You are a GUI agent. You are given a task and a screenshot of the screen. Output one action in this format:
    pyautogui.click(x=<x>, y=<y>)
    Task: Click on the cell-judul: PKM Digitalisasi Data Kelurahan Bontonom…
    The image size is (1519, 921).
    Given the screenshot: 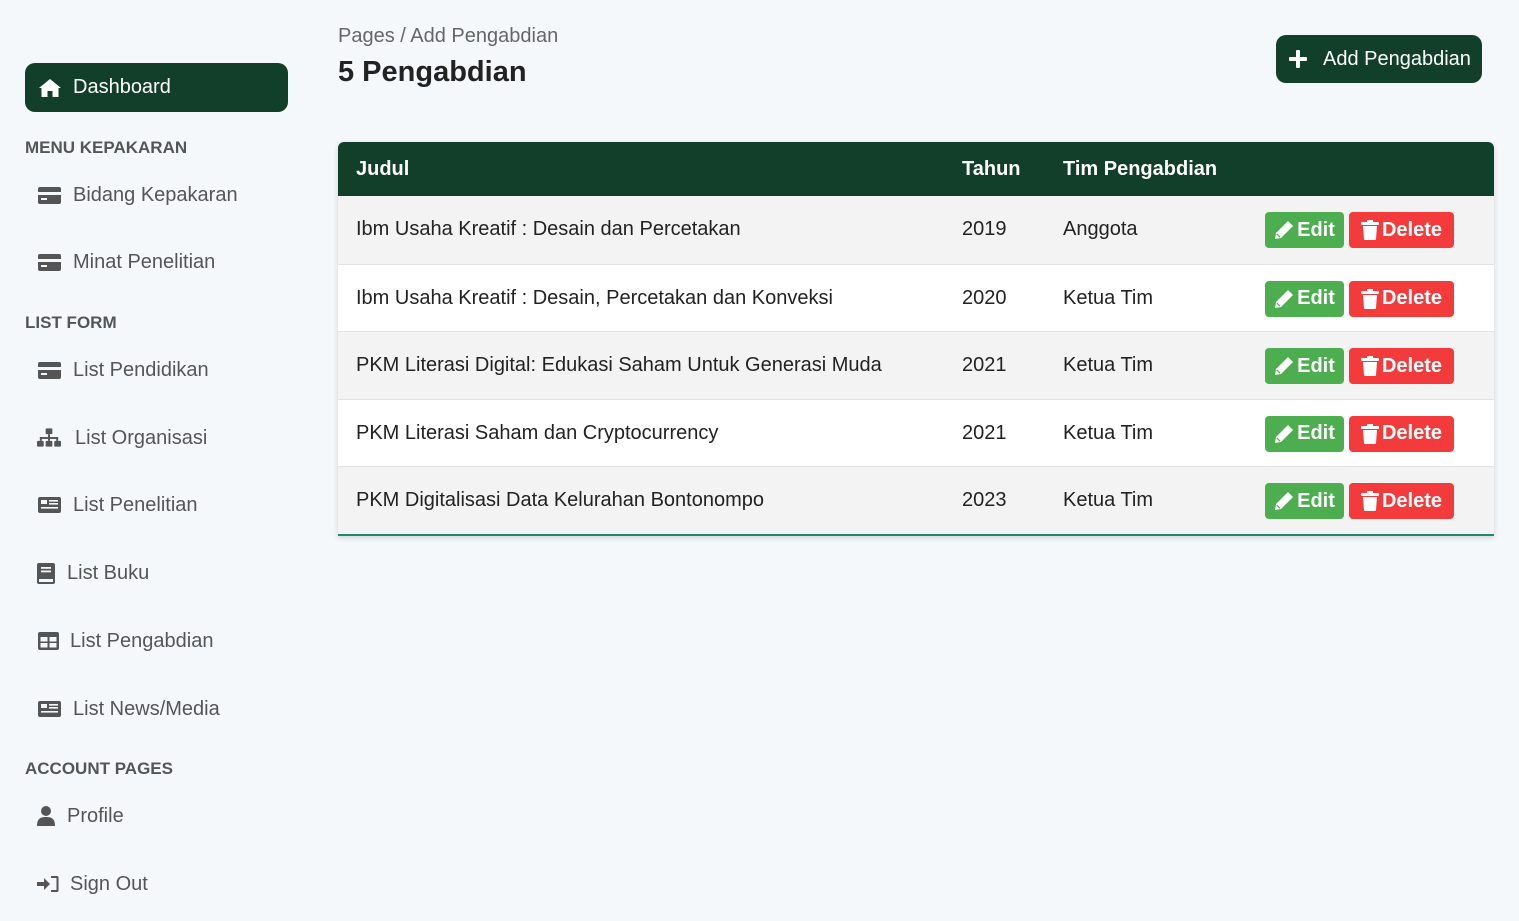 What is the action you would take?
    pyautogui.click(x=560, y=500)
    